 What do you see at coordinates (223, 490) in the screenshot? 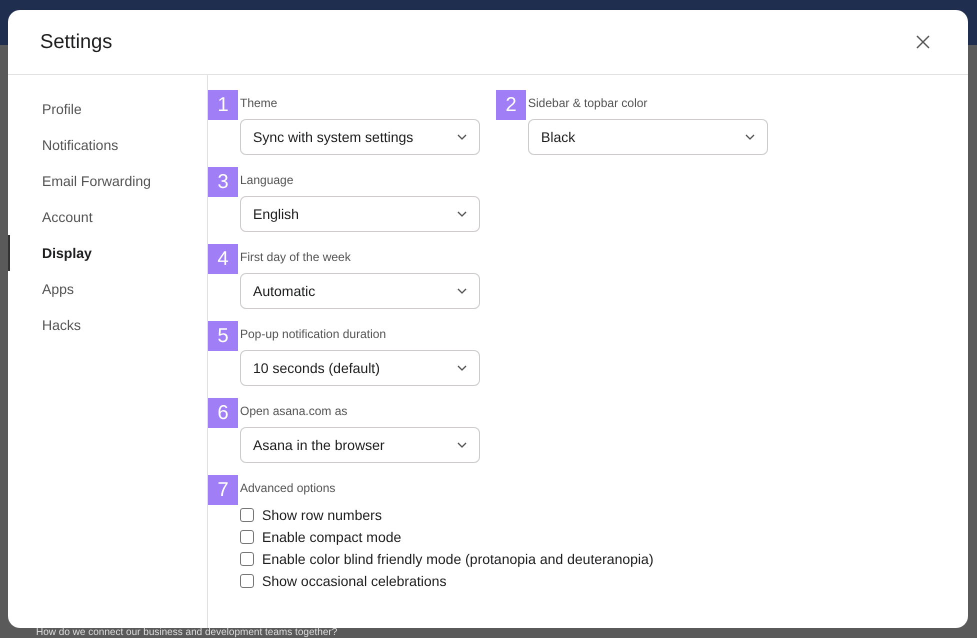
I see `number-badge: 7` at bounding box center [223, 490].